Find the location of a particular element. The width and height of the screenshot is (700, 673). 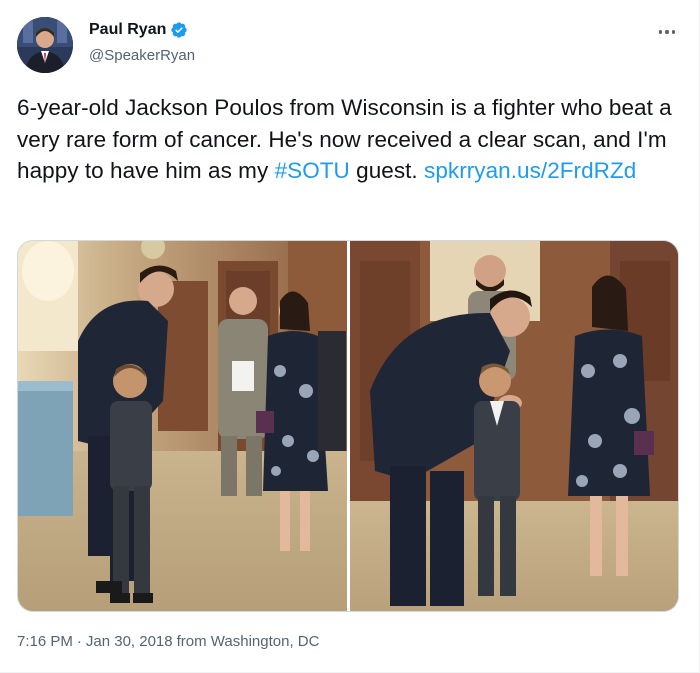

location: from Washington, DC is located at coordinates (248, 641).